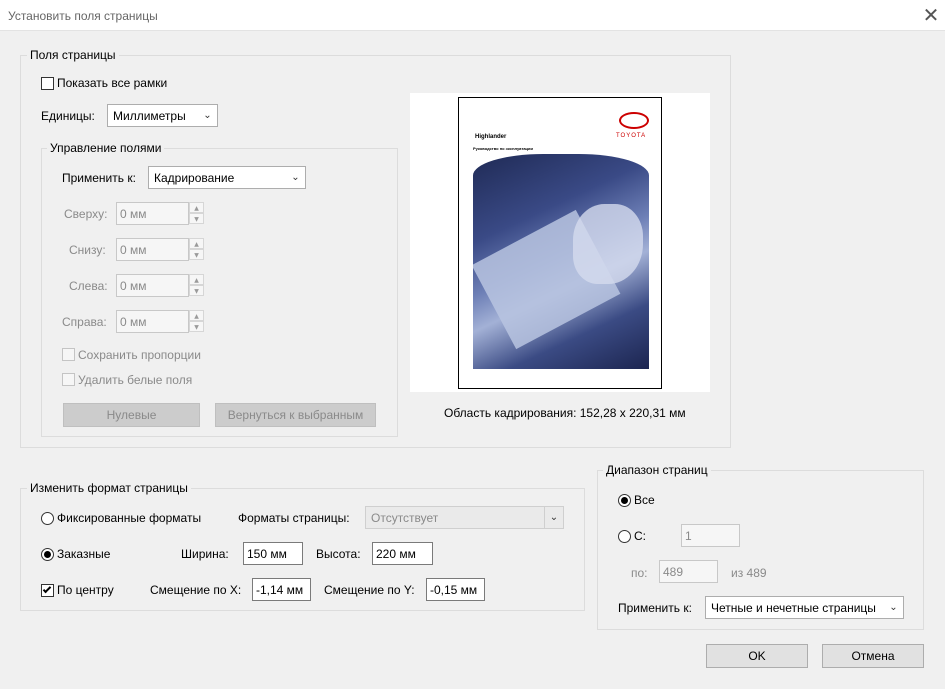 This screenshot has height=689, width=945. I want to click on units-select: Миллиметры ⌄, so click(162, 115).